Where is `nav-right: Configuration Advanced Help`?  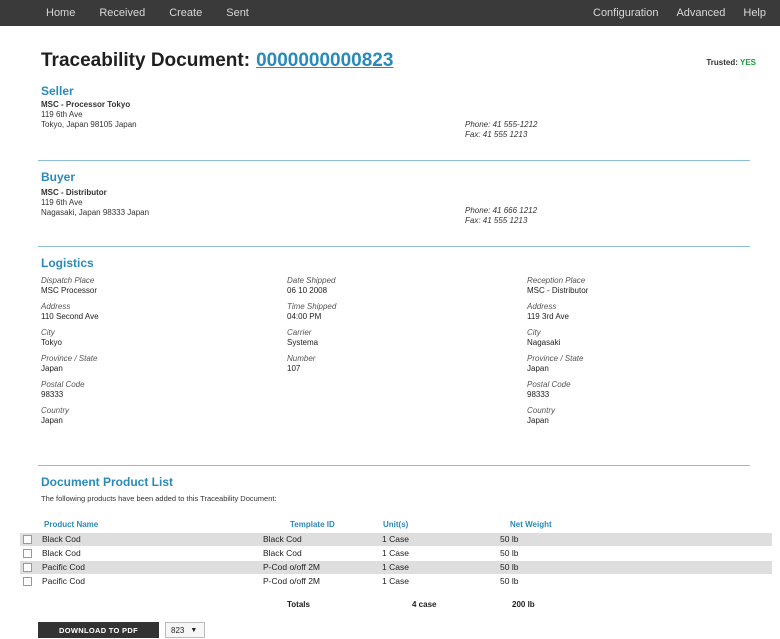
nav-right: Configuration Advanced Help is located at coordinates (670, 13).